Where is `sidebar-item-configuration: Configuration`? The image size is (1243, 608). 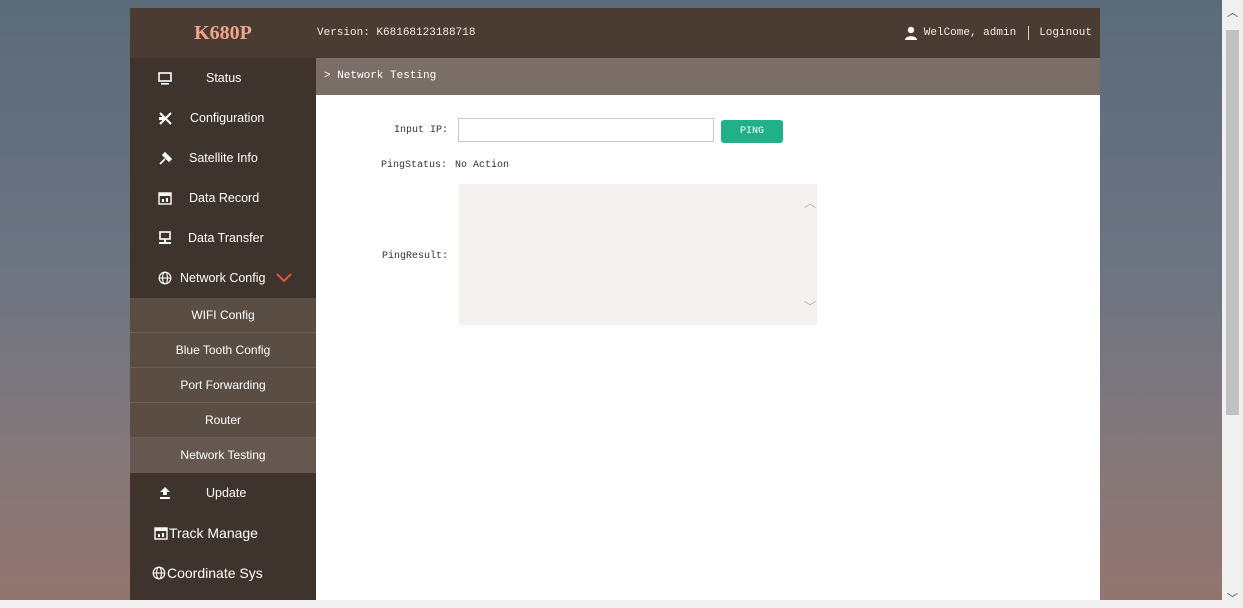 sidebar-item-configuration: Configuration is located at coordinates (223, 118).